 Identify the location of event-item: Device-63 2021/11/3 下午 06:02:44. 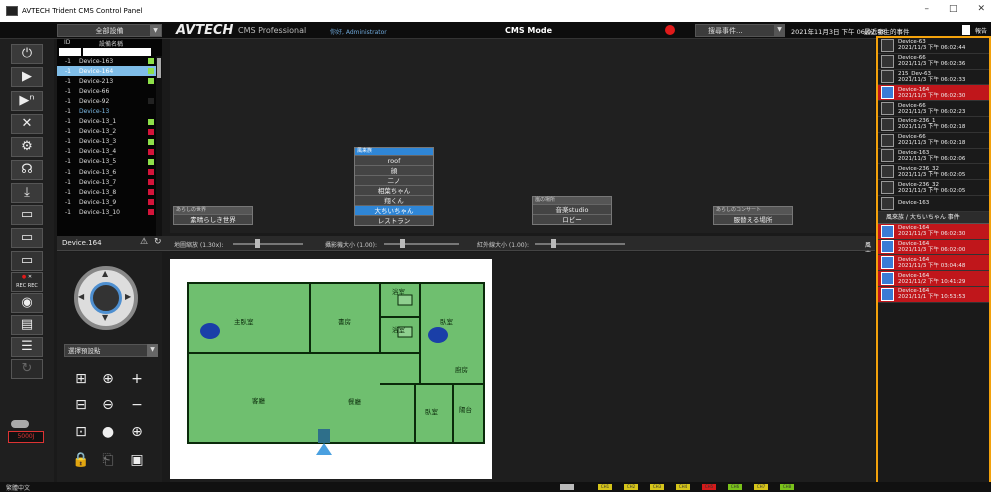
(933, 46).